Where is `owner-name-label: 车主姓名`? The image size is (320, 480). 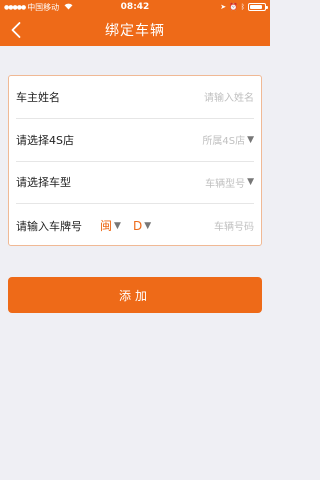 owner-name-label: 车主姓名 is located at coordinates (38, 97).